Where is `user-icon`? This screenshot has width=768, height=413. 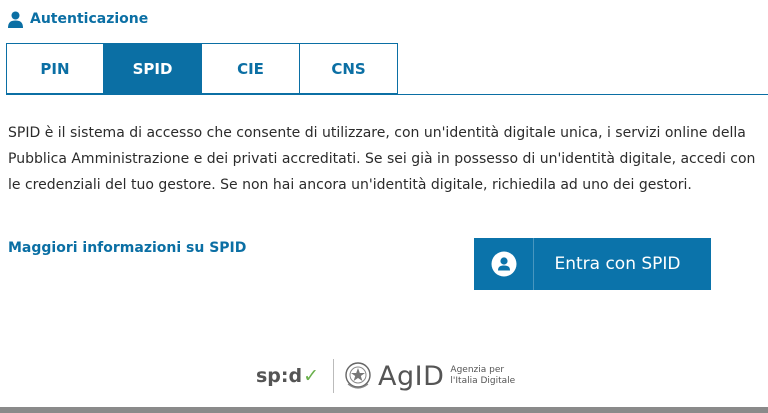 user-icon is located at coordinates (15, 19).